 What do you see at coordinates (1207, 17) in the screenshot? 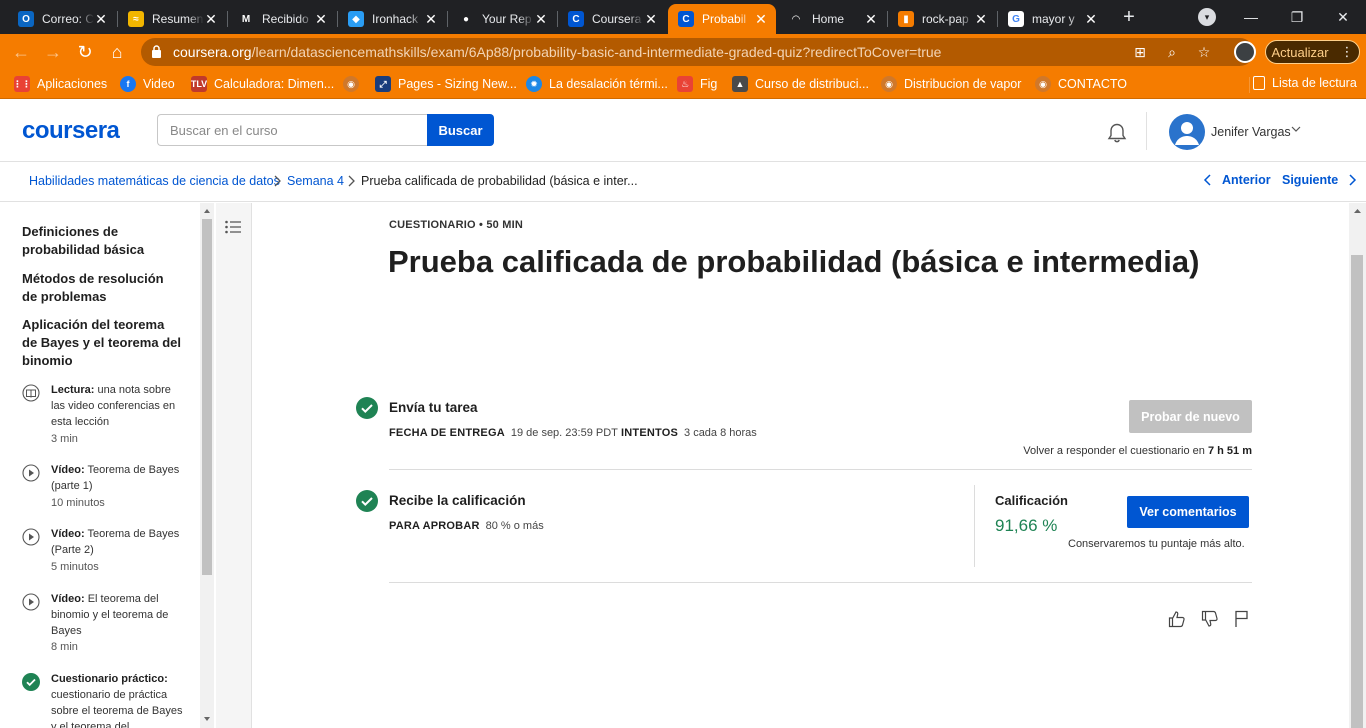
I see `tab-search-icon: ▾` at bounding box center [1207, 17].